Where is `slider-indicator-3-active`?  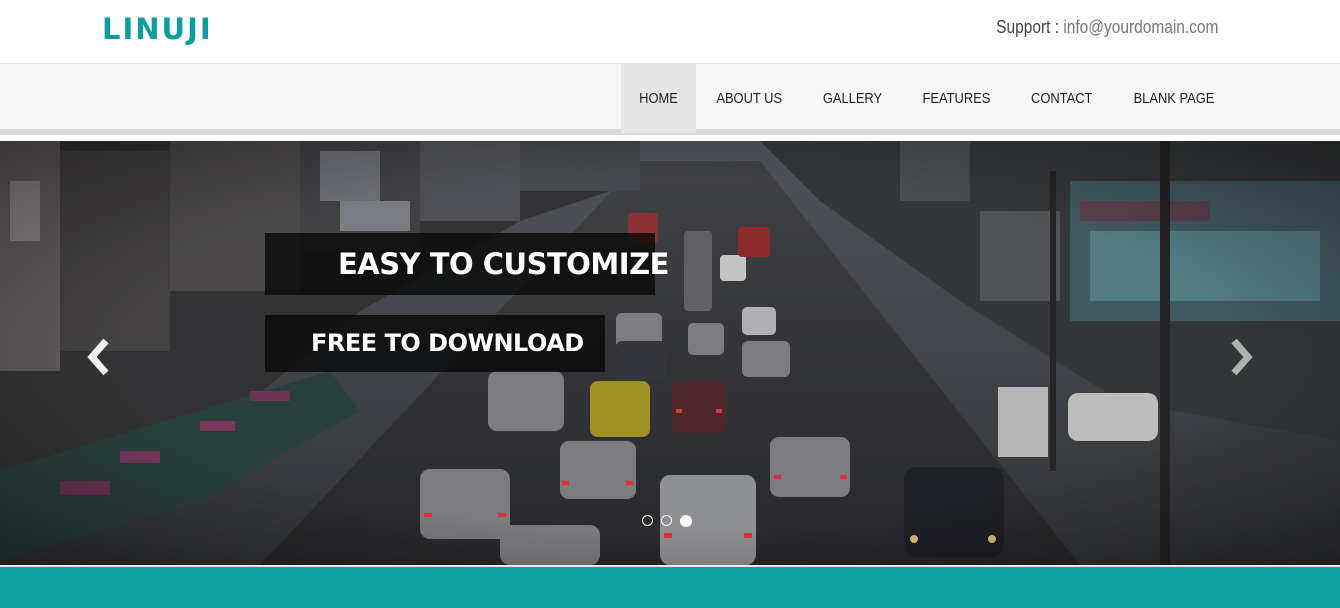
slider-indicator-3-active is located at coordinates (686, 521).